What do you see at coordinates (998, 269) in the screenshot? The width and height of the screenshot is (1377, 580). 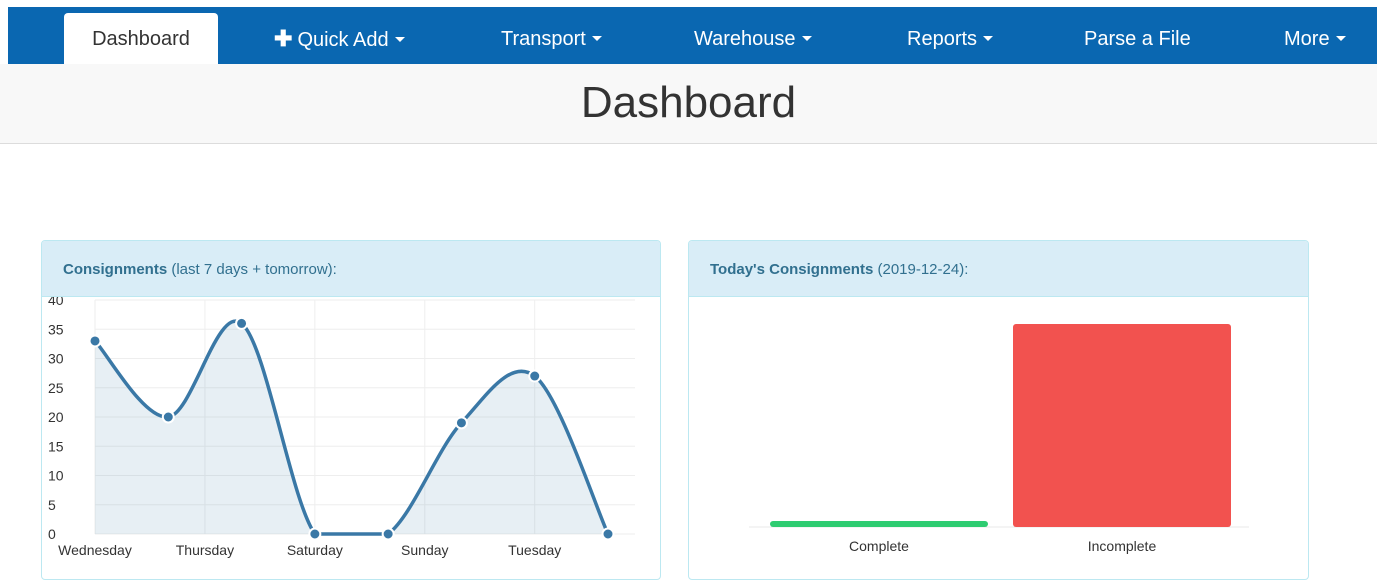 I see `todays-consignments-panel-heading: Today's Consignments (2019-12-24):` at bounding box center [998, 269].